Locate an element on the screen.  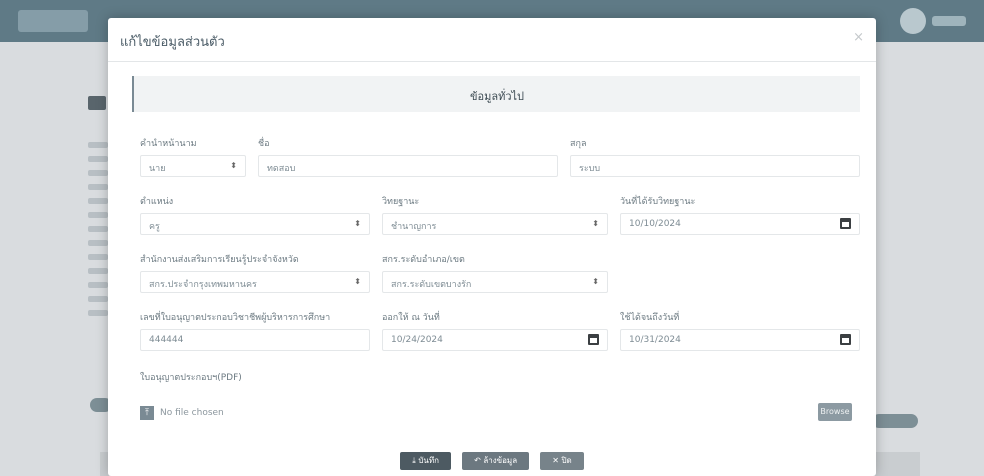
office-label: สำนักงานส่งเสริมการเรียนรู้ประจำจังหวัด is located at coordinates (219, 260).